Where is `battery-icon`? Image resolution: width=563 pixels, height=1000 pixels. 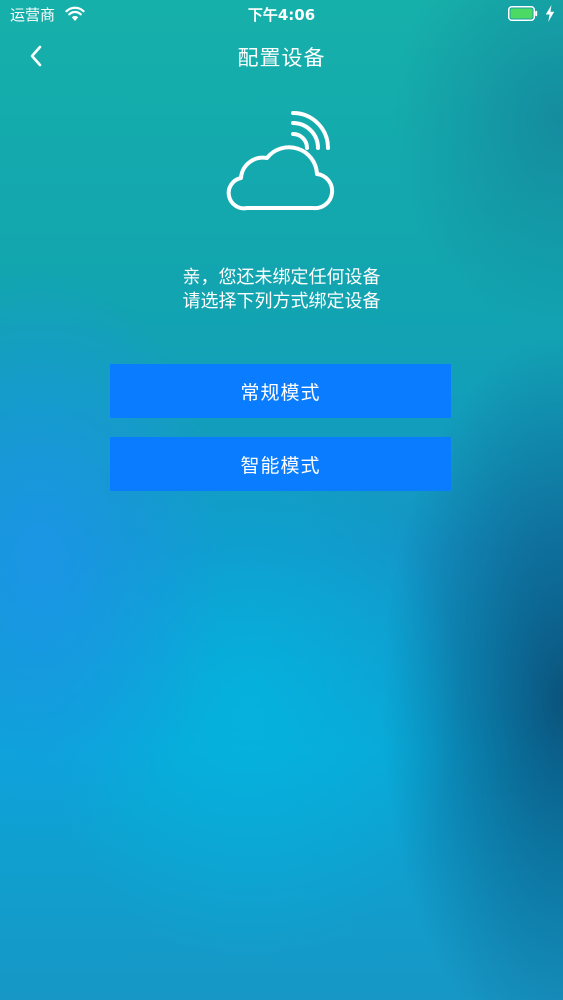 battery-icon is located at coordinates (523, 13).